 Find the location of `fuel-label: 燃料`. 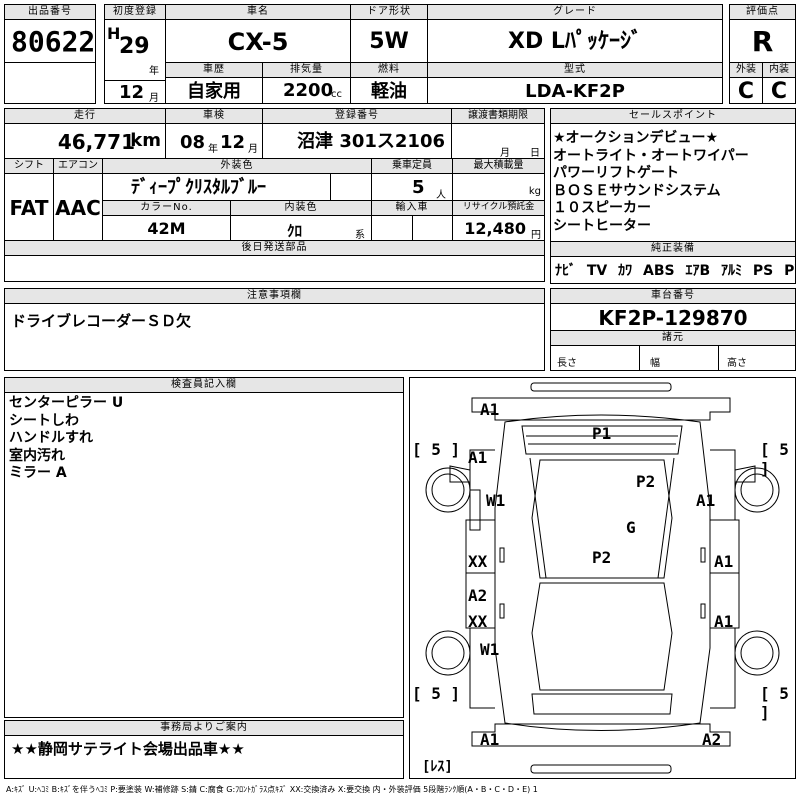

fuel-label: 燃料 is located at coordinates (389, 70).